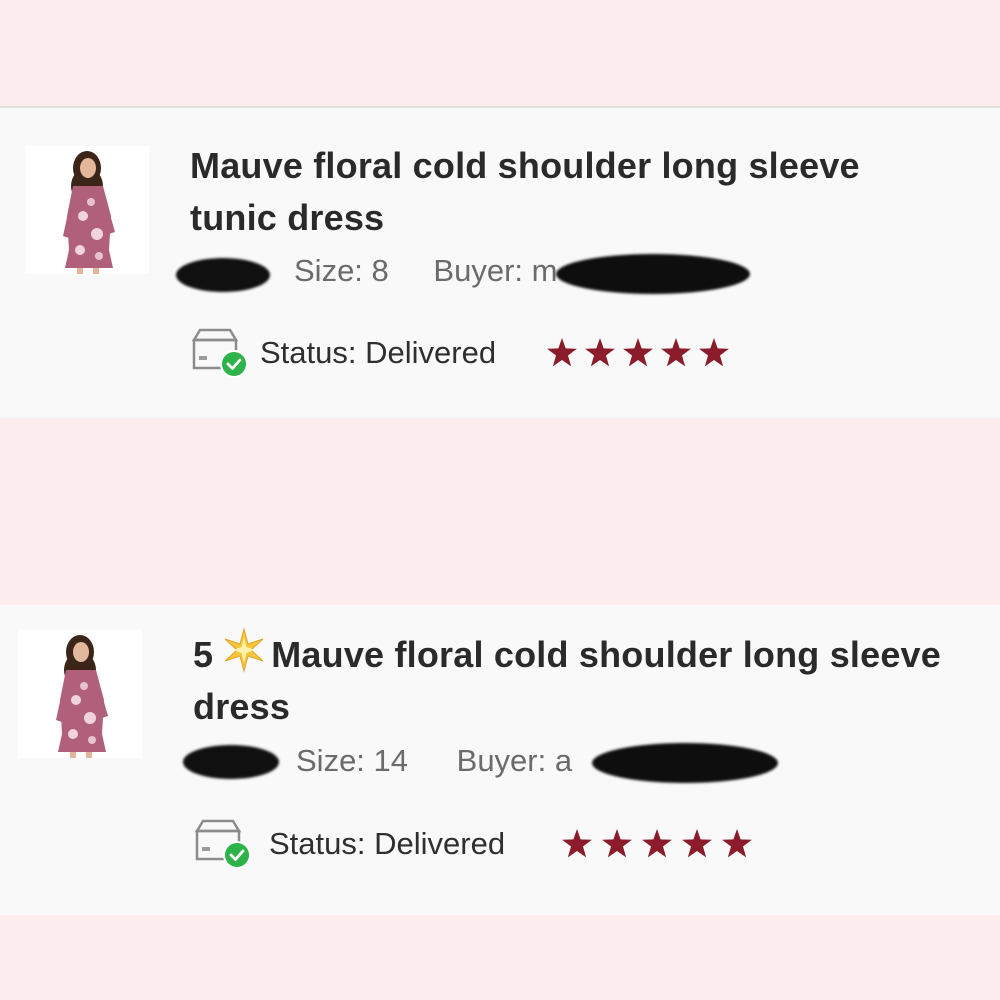 The image size is (1000, 1000). Describe the element at coordinates (495, 271) in the screenshot. I see `buyer-text: Buyer: m` at that location.